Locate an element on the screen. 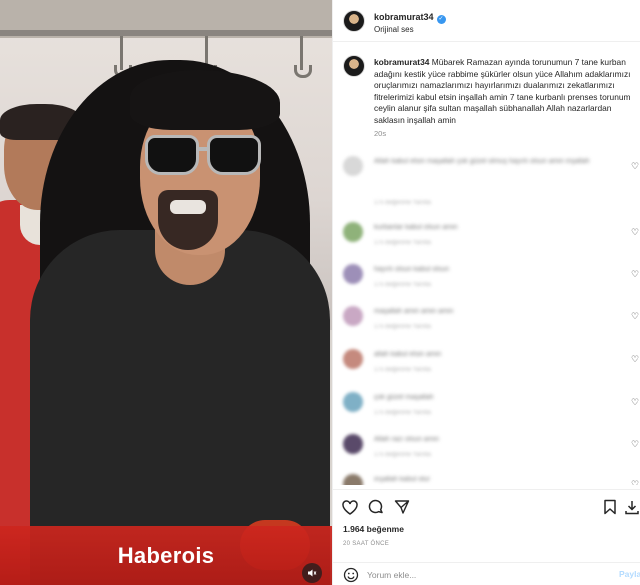 Image resolution: width=640 pixels, height=585 pixels. audio-label: Orijinal ses is located at coordinates (394, 29).